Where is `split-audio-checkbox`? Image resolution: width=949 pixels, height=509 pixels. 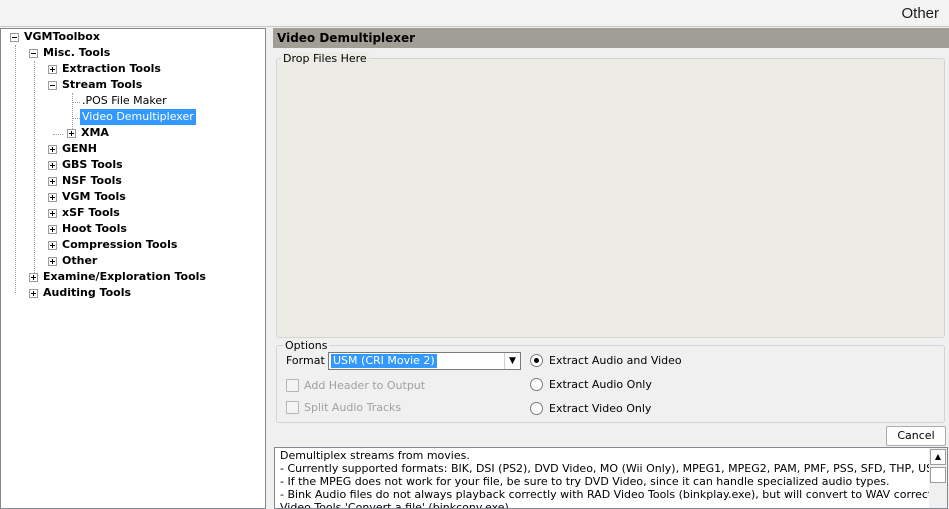 split-audio-checkbox is located at coordinates (292, 407).